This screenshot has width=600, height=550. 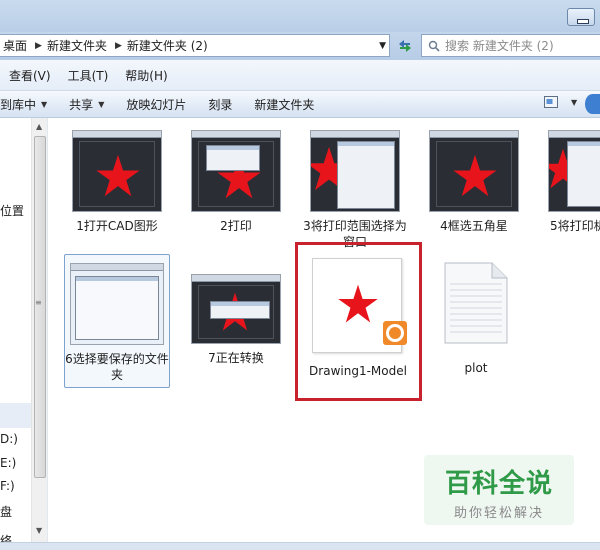 What do you see at coordinates (498, 484) in the screenshot?
I see `watermark-title: 百科全说` at bounding box center [498, 484].